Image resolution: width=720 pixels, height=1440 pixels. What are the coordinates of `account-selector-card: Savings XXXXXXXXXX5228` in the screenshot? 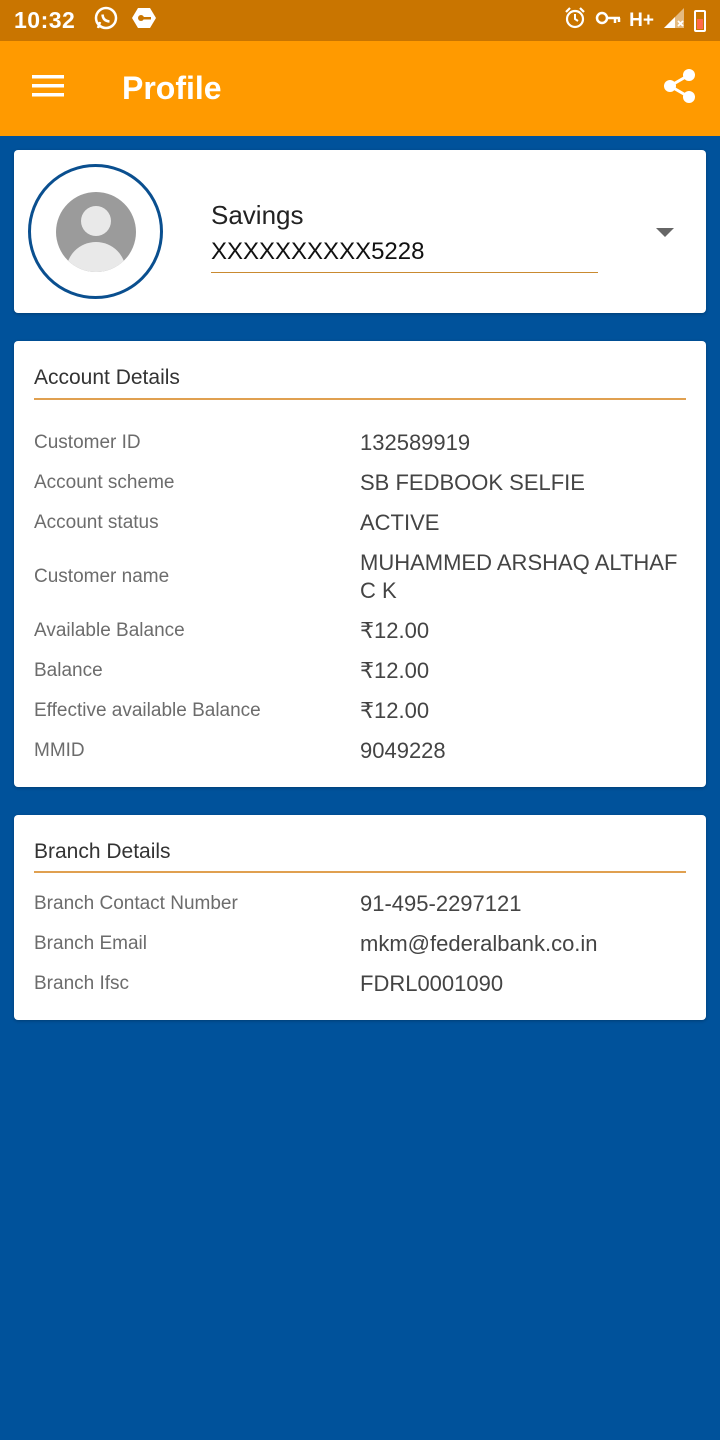 It's located at (360, 231).